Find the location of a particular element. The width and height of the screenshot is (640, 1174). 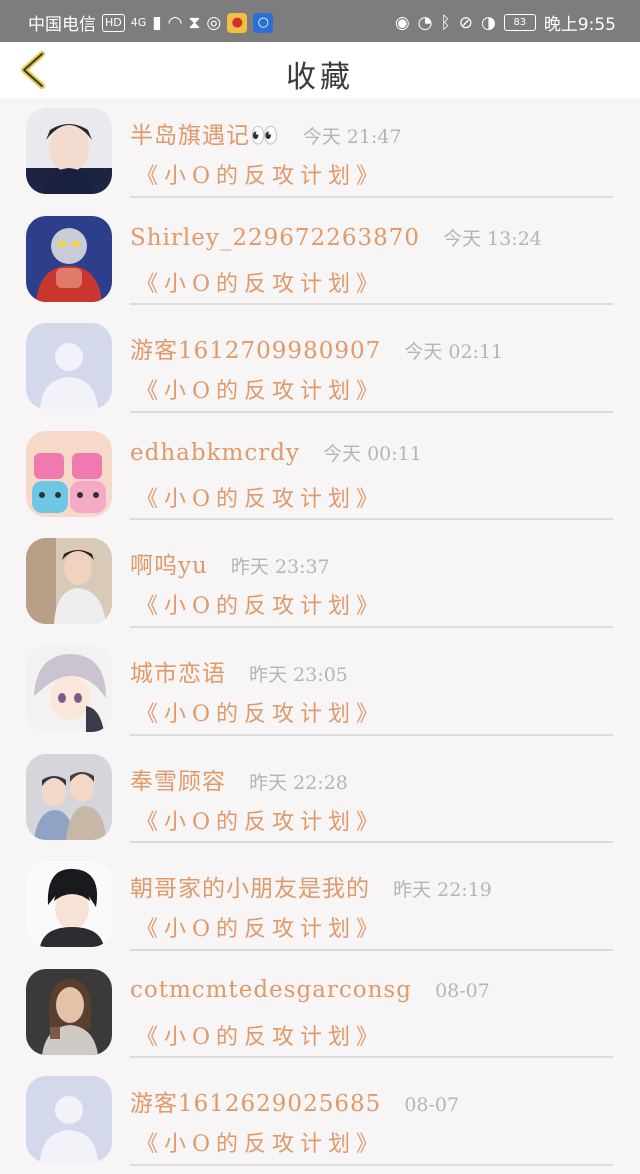

hourglass-icon: ⧗ is located at coordinates (194, 22).